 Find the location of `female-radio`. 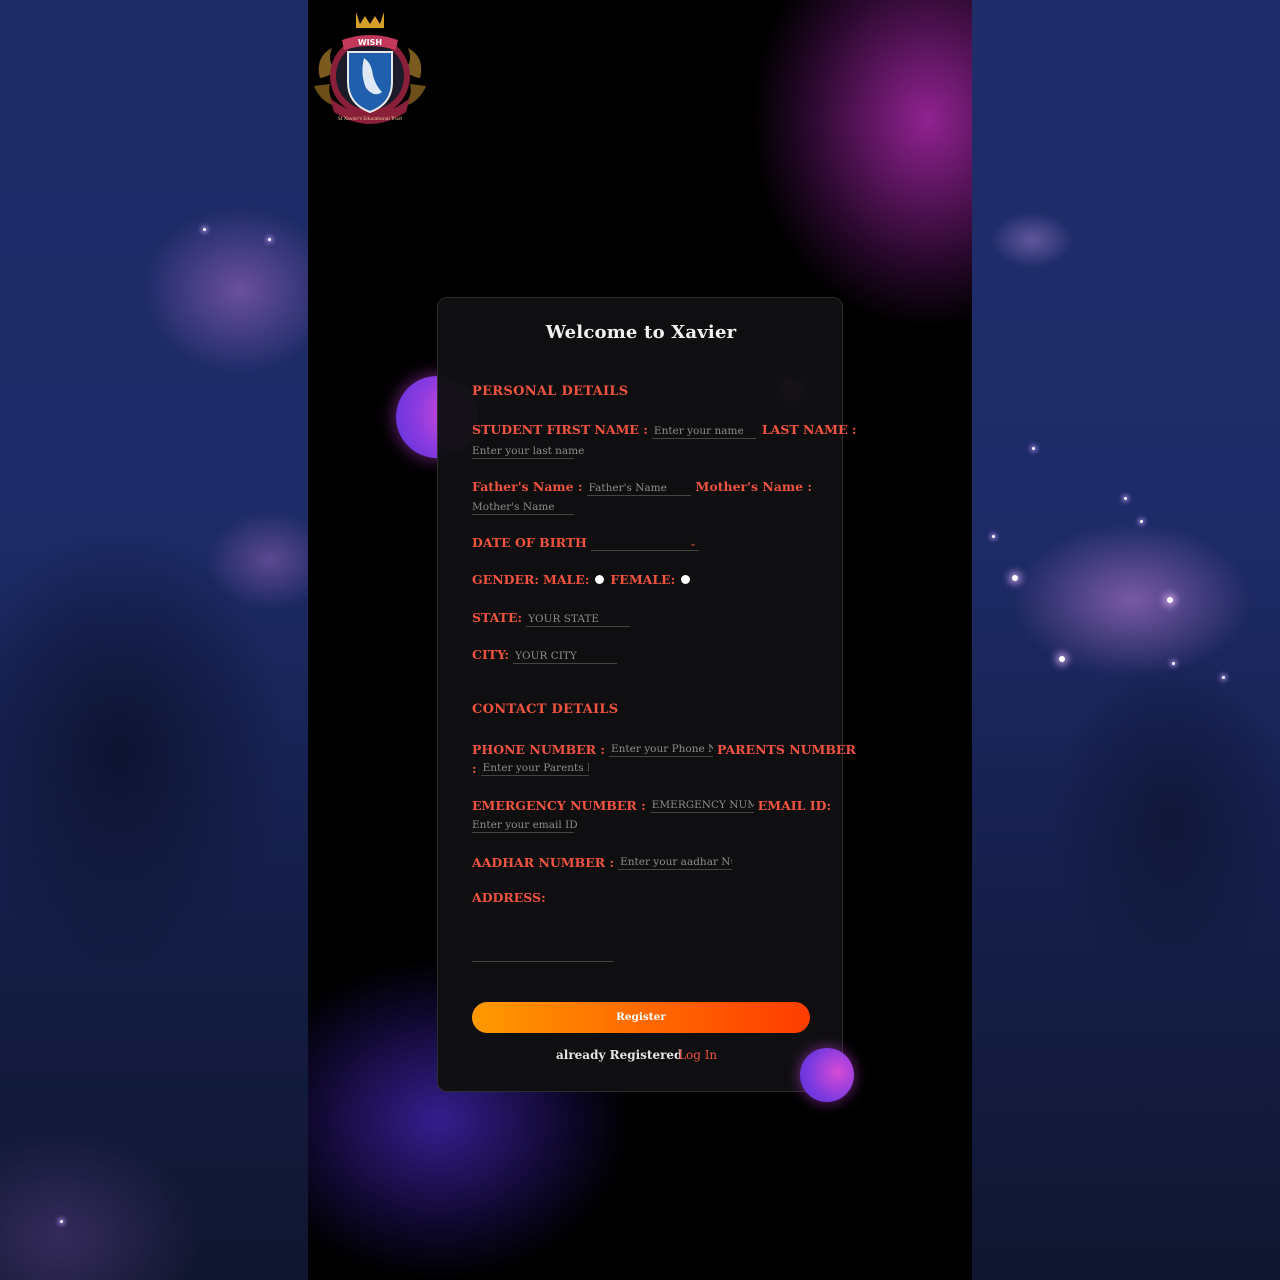

female-radio is located at coordinates (686, 579).